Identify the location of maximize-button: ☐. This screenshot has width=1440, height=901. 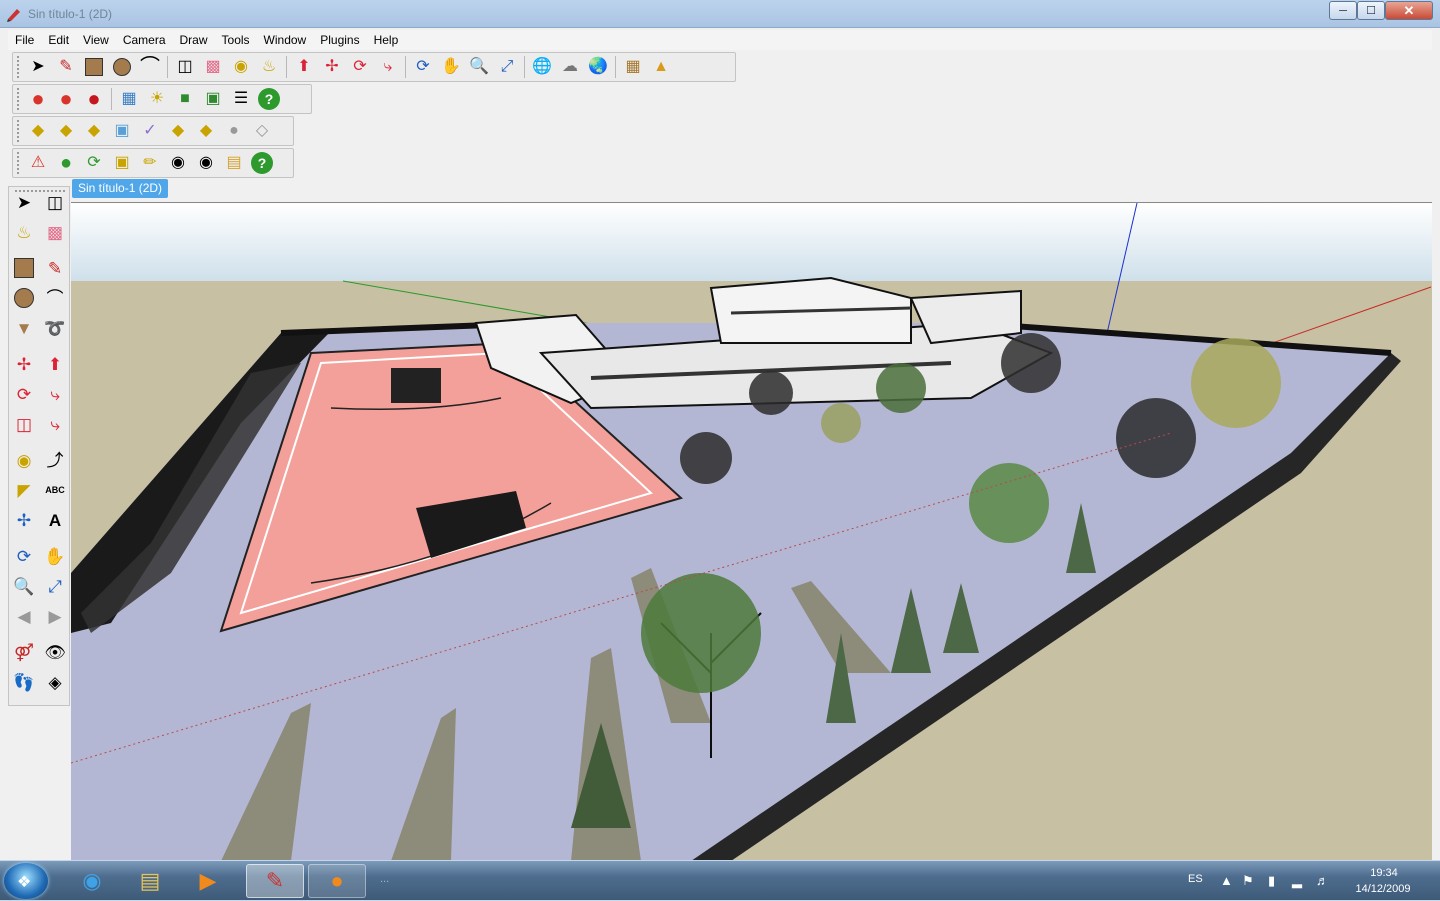
(1371, 10).